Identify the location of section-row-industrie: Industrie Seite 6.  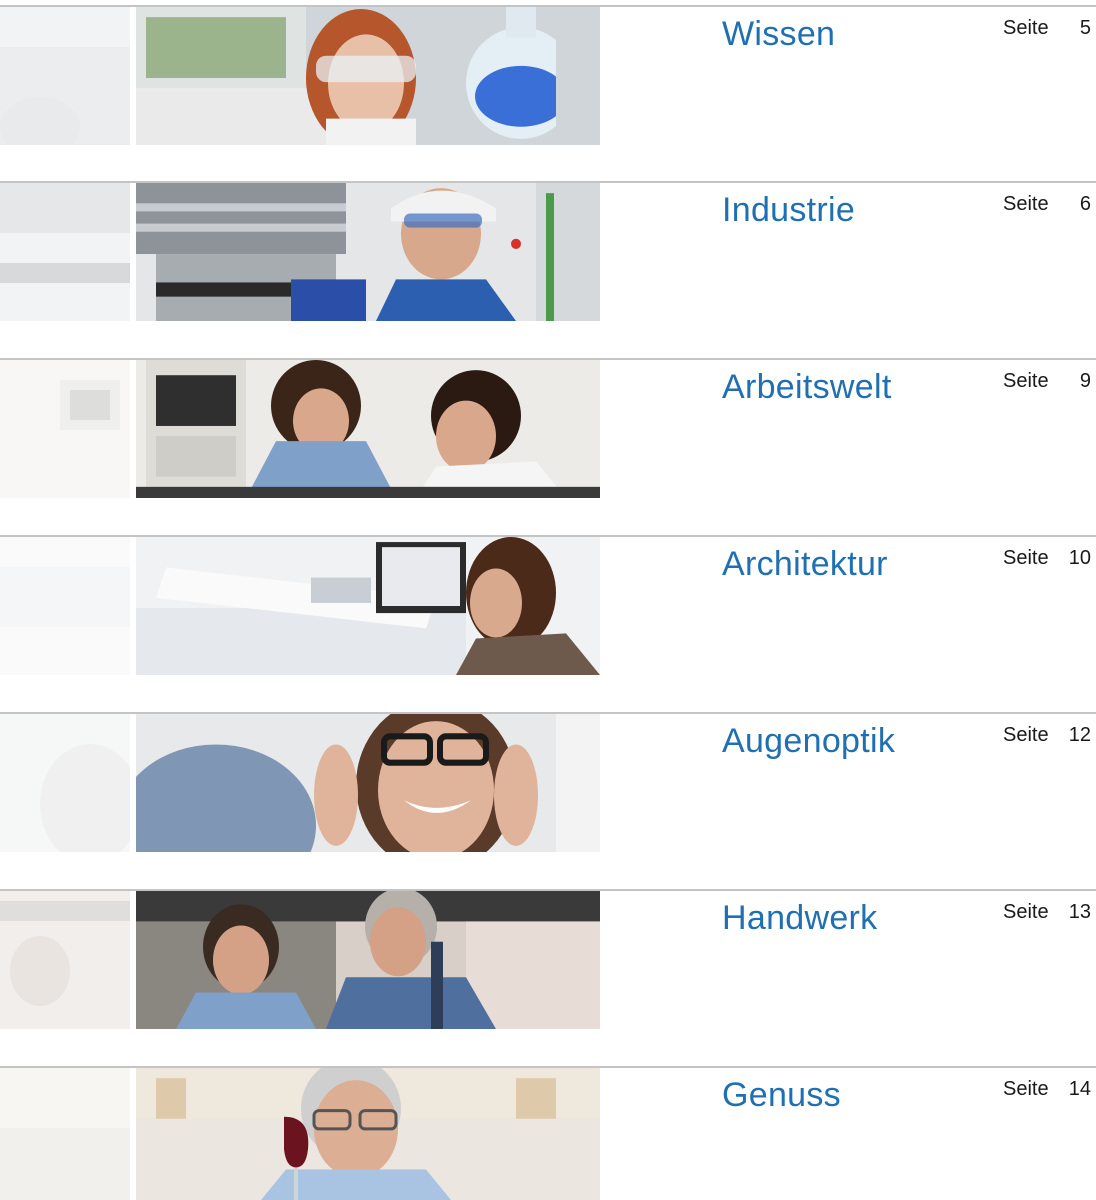
(548, 269).